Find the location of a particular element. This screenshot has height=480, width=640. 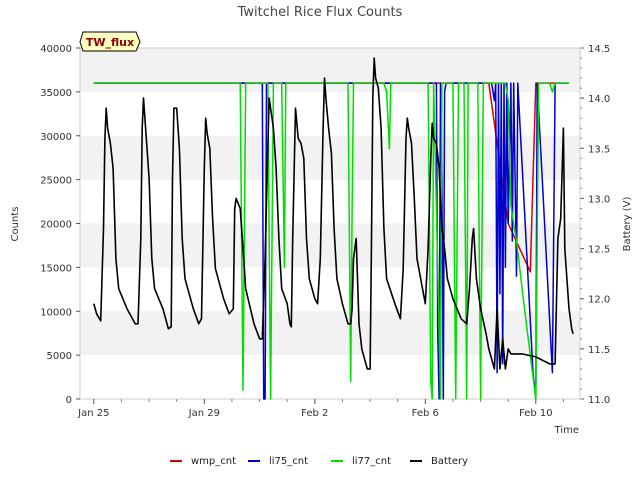

y2-tick-label: 12.5 is located at coordinates (599, 250).